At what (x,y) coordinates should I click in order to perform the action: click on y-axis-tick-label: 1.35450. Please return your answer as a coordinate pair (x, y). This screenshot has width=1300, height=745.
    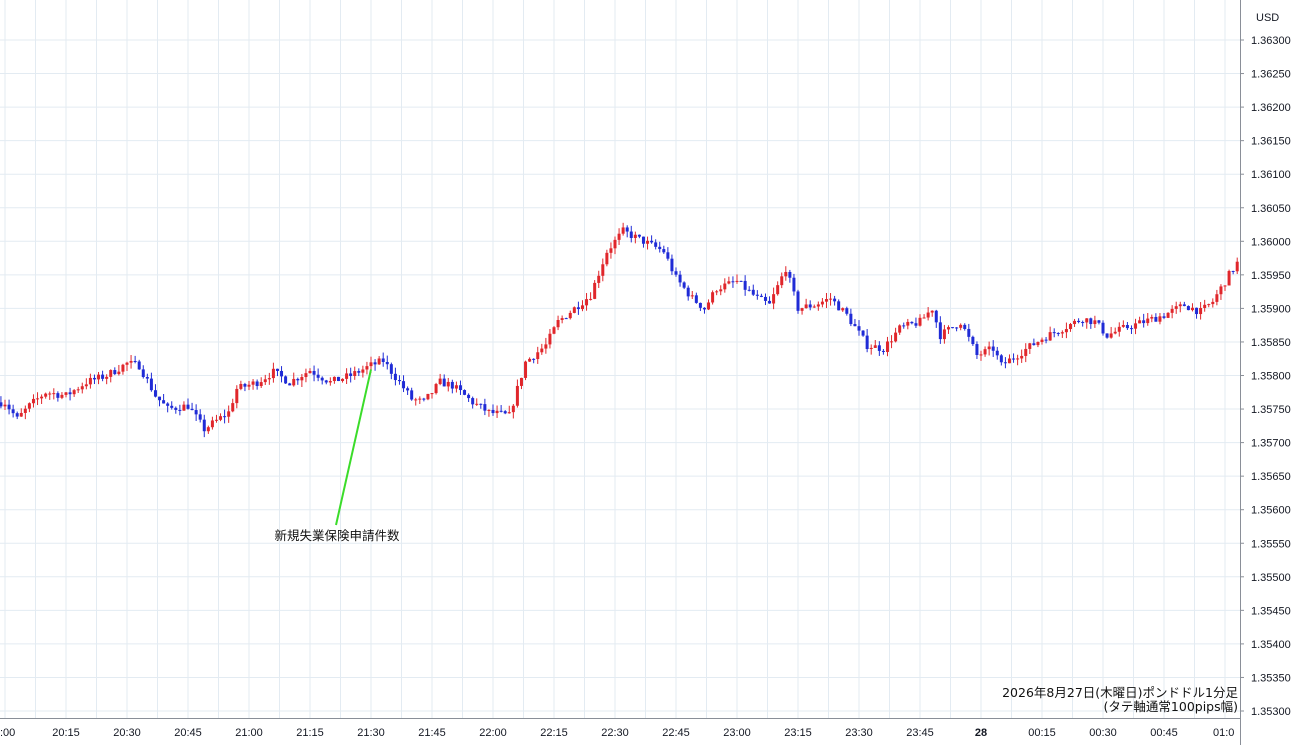
    Looking at the image, I should click on (1271, 611).